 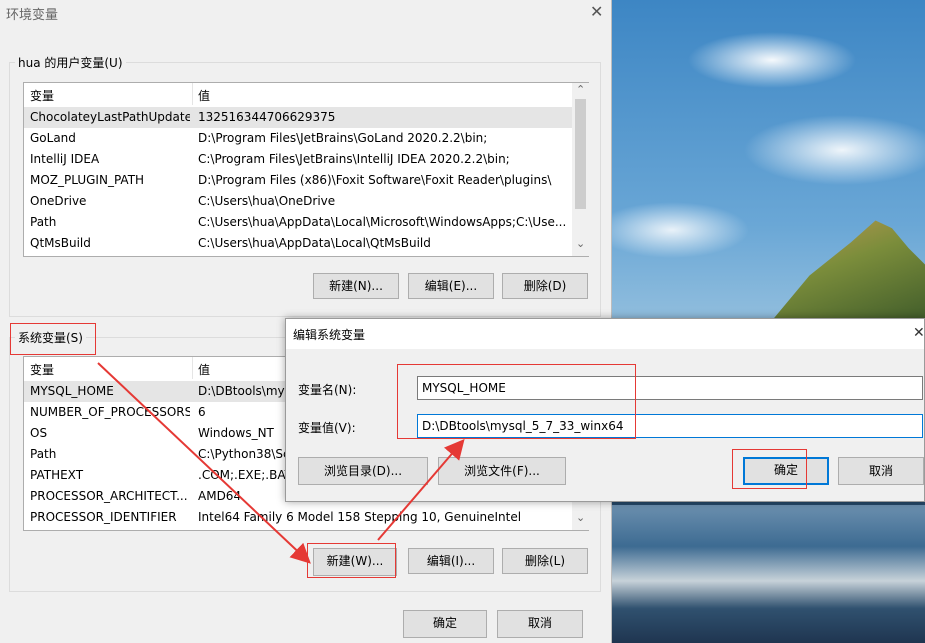 What do you see at coordinates (421, 489) in the screenshot?
I see `arrow-to-fields` at bounding box center [421, 489].